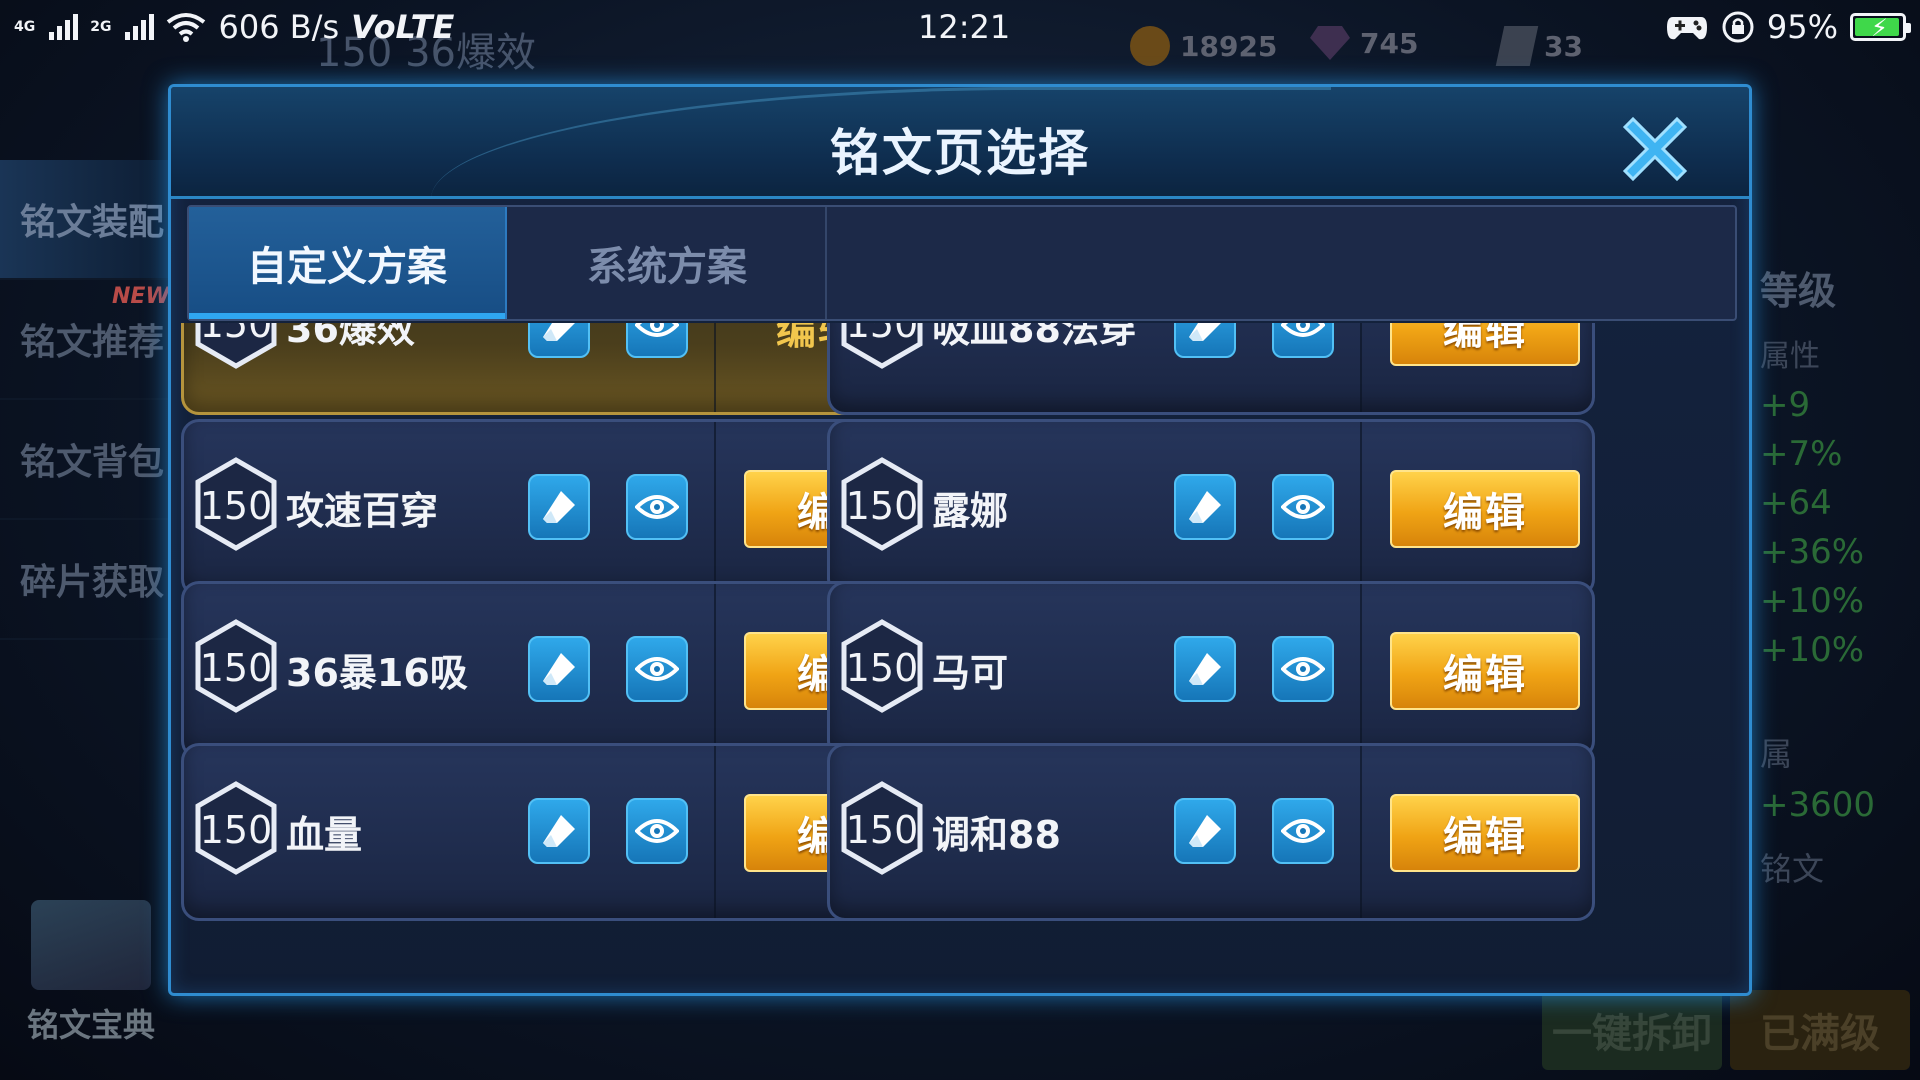 Image resolution: width=1920 pixels, height=1080 pixels. I want to click on rune-page-name: 血量, so click(324, 835).